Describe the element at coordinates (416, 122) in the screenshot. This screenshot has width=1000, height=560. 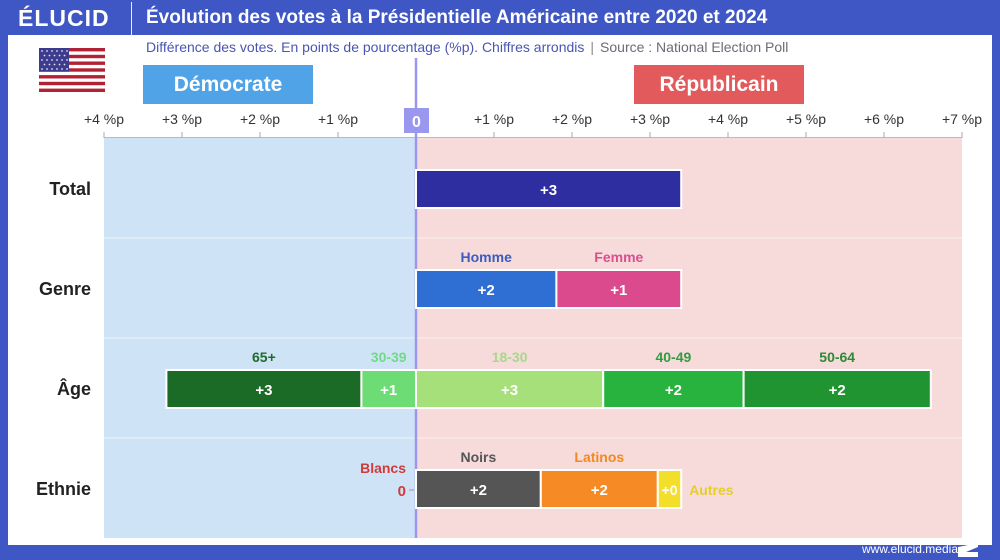
I see `zero-badge-label: 0` at that location.